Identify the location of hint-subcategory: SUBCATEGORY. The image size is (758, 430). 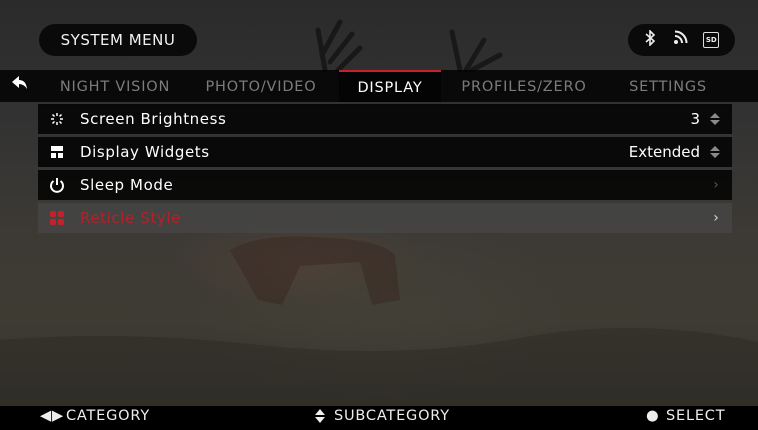
(392, 416).